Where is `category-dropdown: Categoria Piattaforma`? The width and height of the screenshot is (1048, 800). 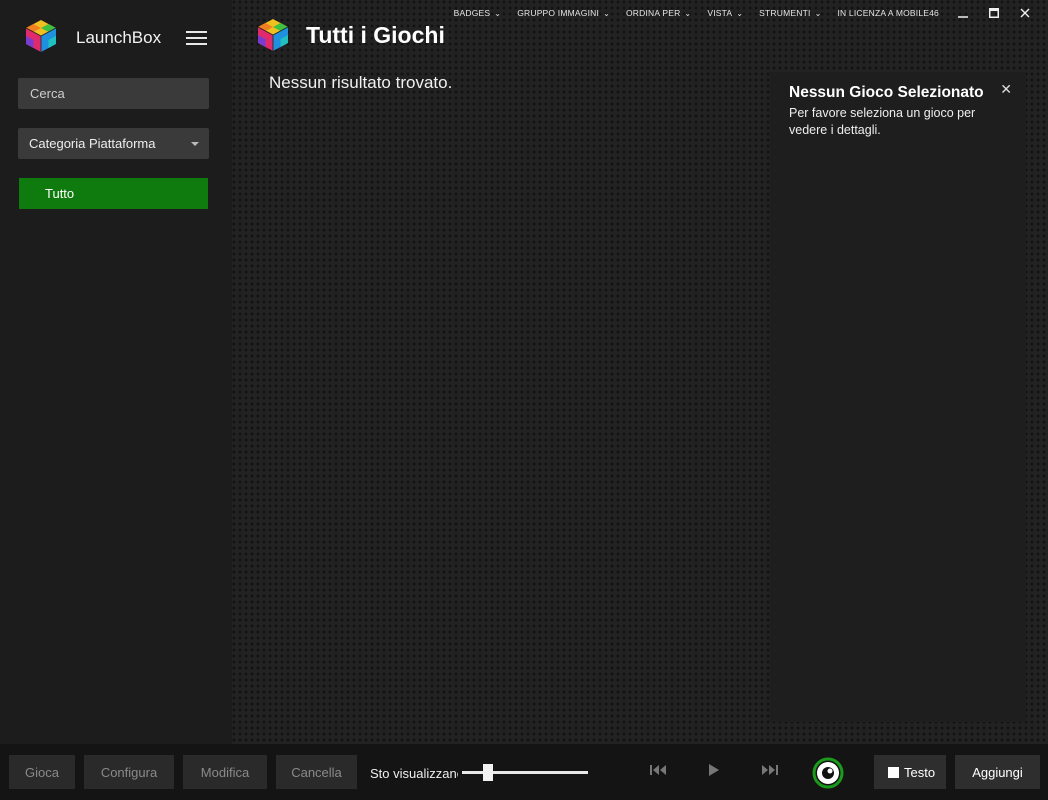
category-dropdown: Categoria Piattaforma is located at coordinates (113, 143).